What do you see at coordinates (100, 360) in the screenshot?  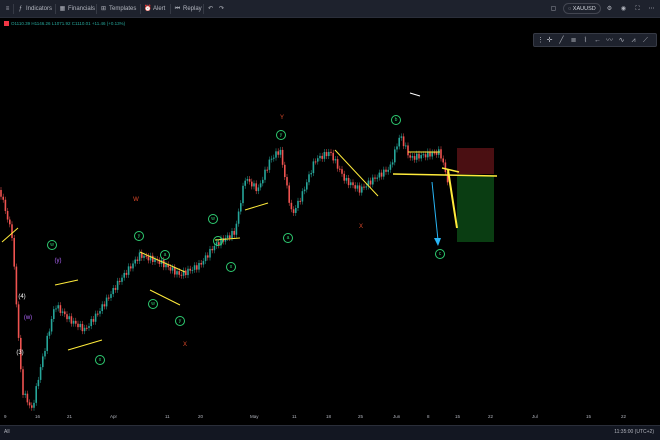 I see `wave-label-x-1: x` at bounding box center [100, 360].